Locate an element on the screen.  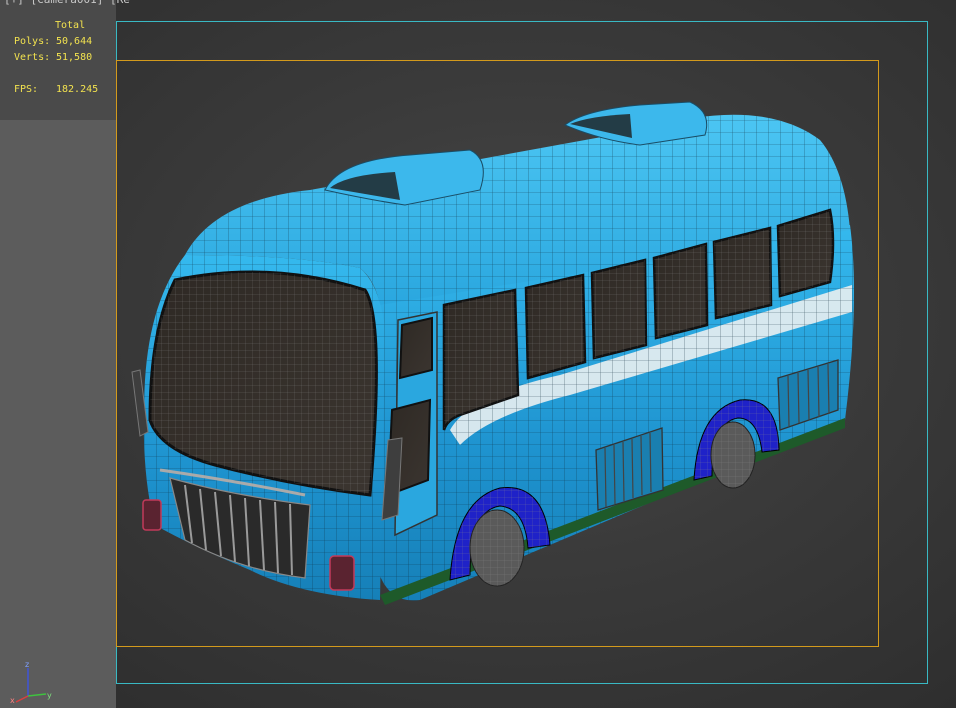
axis-x-label: x is located at coordinates (12, 700).